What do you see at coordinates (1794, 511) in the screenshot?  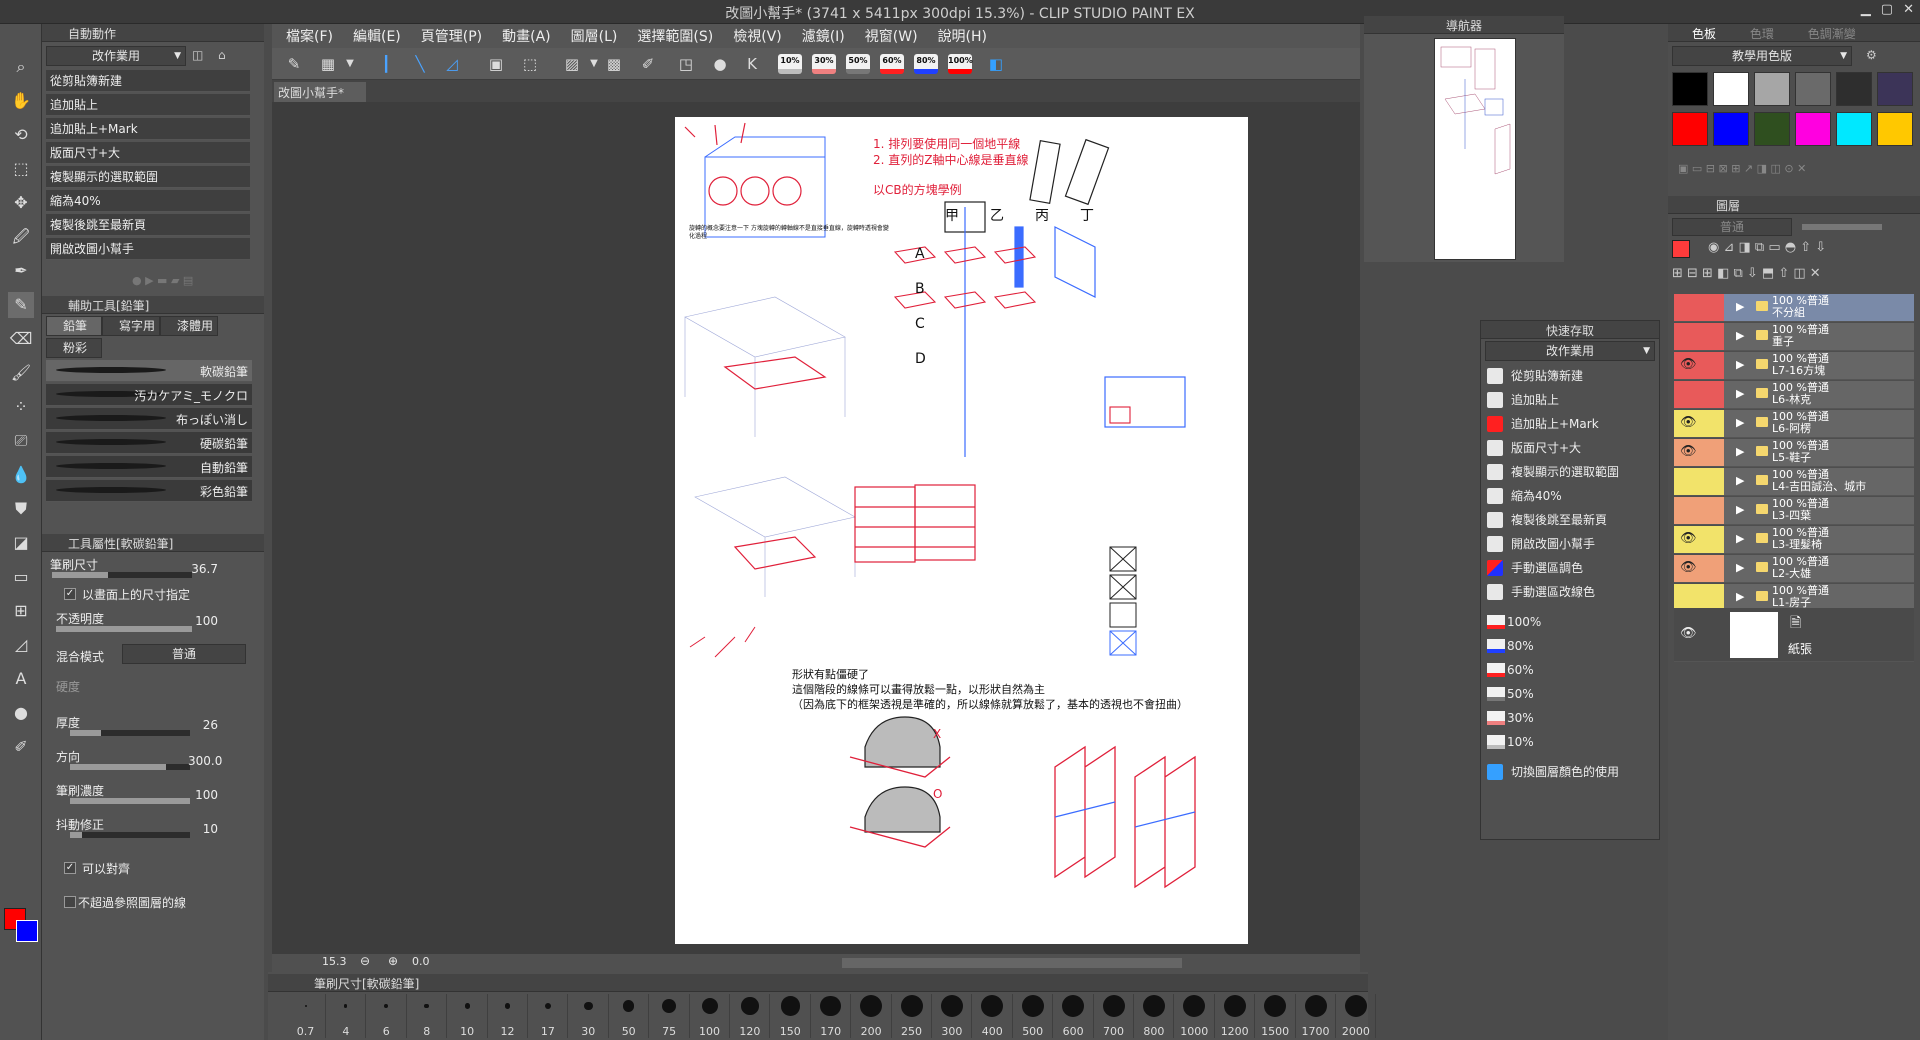 I see `layer-row: ▶ 100 %普通 L3-四葉` at bounding box center [1794, 511].